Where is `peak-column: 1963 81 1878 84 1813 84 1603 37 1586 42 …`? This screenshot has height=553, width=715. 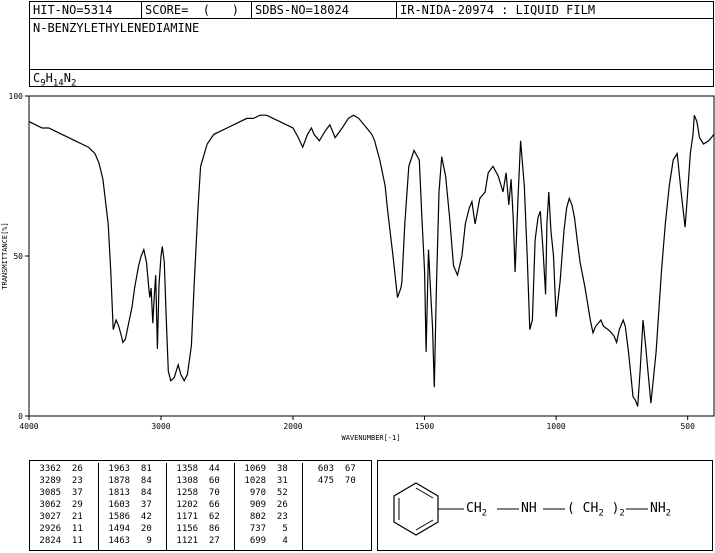 peak-column: 1963 81 1878 84 1813 84 1603 37 1586 42 … is located at coordinates (132, 506).